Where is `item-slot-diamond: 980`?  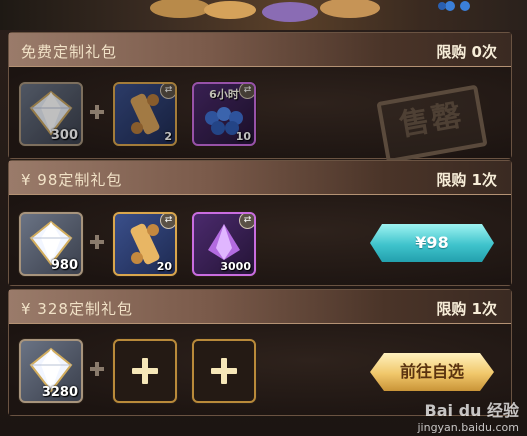 item-slot-diamond: 980 is located at coordinates (51, 244).